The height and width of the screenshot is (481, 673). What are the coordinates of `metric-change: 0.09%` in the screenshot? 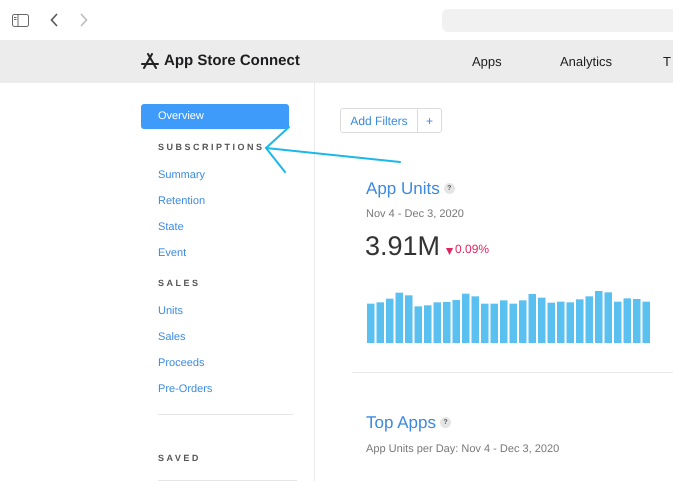 It's located at (472, 249).